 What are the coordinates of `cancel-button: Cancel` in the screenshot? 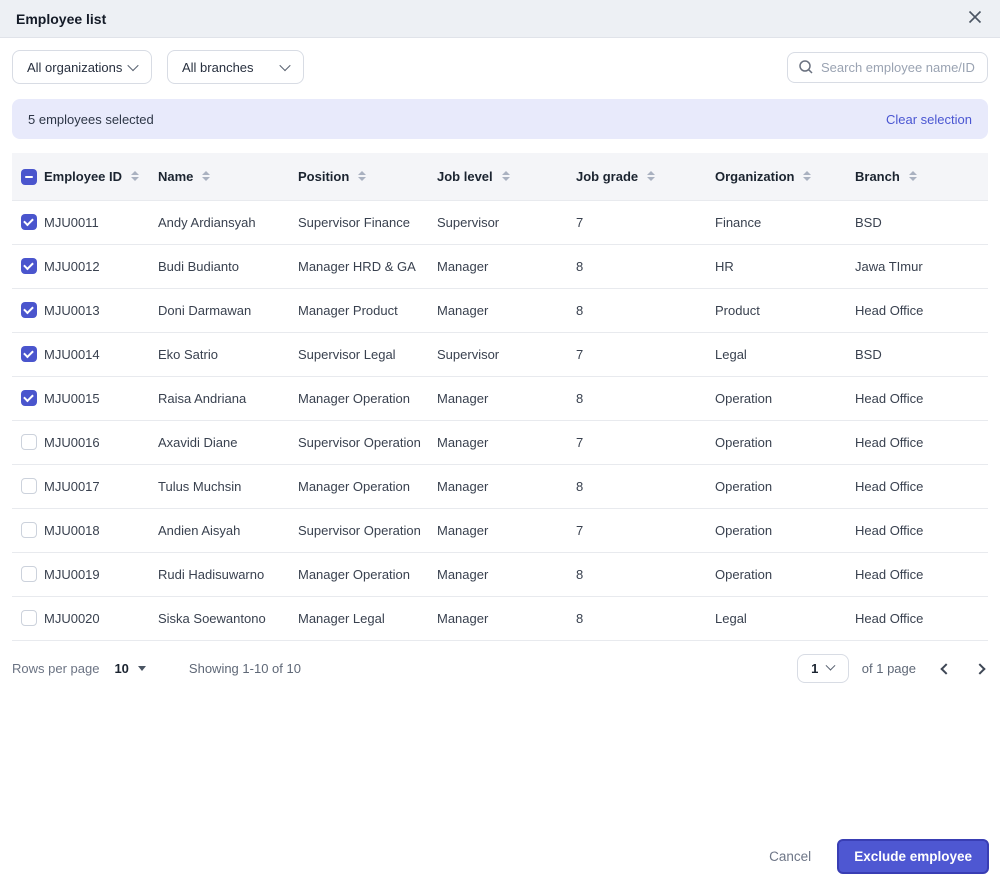 It's located at (790, 856).